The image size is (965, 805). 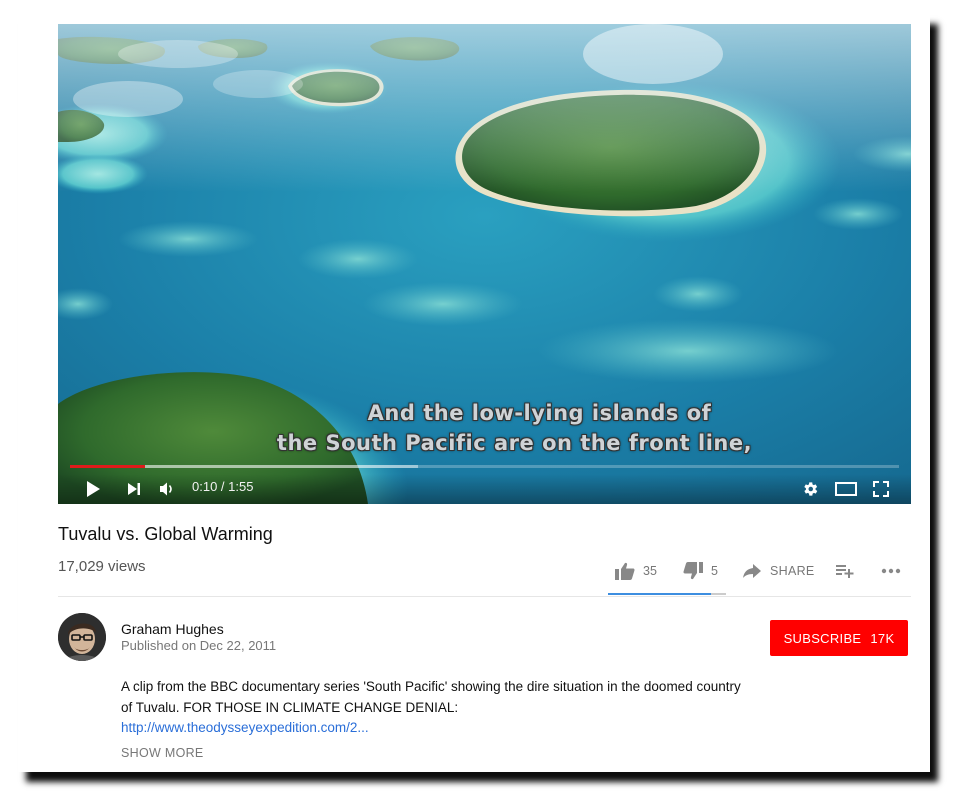 What do you see at coordinates (107, 466) in the screenshot?
I see `progress-played` at bounding box center [107, 466].